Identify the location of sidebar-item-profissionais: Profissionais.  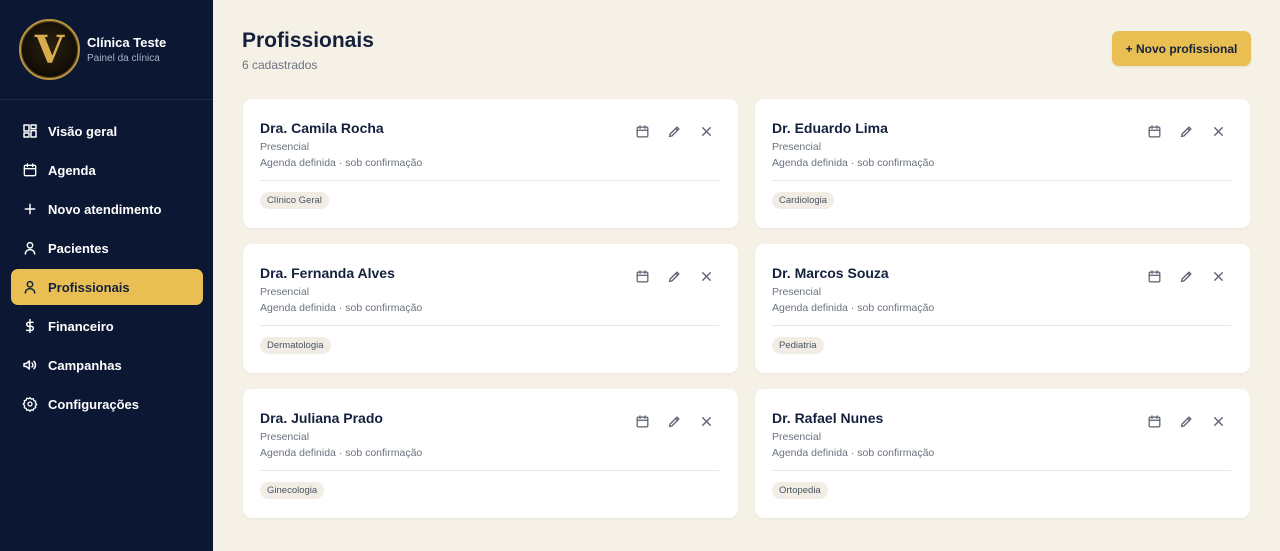
(107, 287).